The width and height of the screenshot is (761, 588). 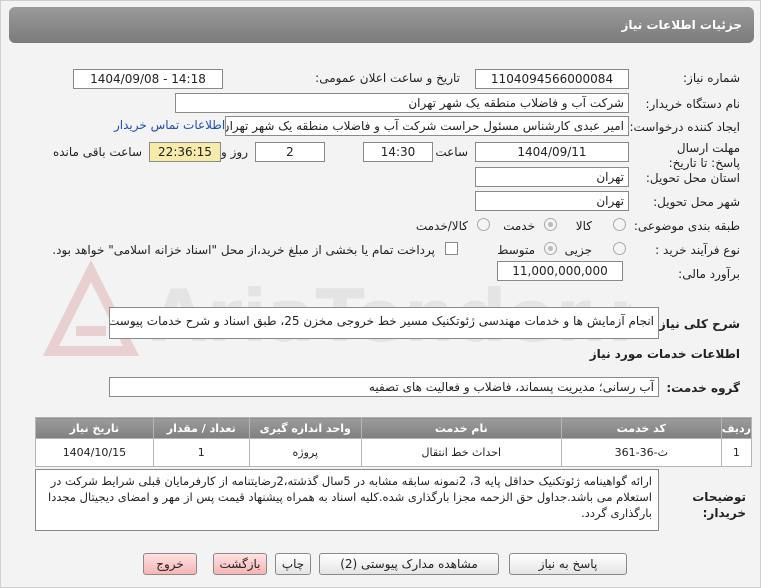 I want to click on province-label: استان محل تحویل:, so click(x=692, y=178).